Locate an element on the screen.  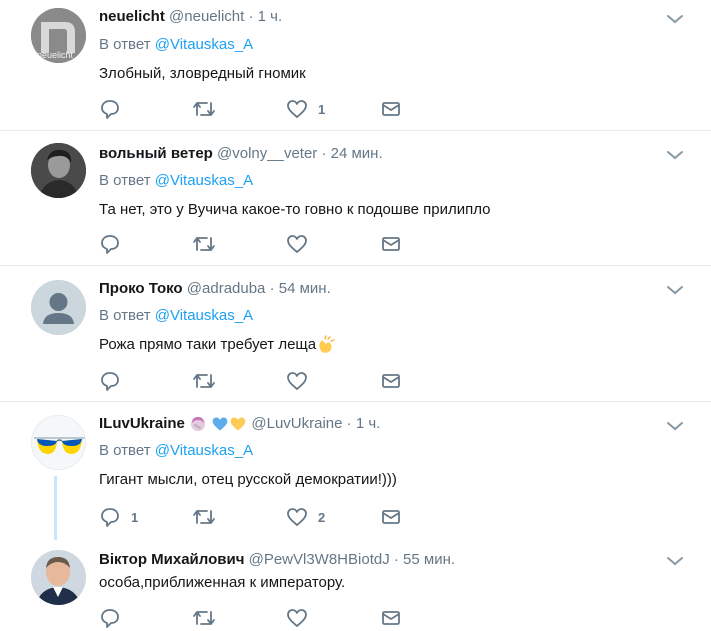
tweet-header: ILuvUkraine @LuvUkraine · 1 ч. is located at coordinates (239, 424).